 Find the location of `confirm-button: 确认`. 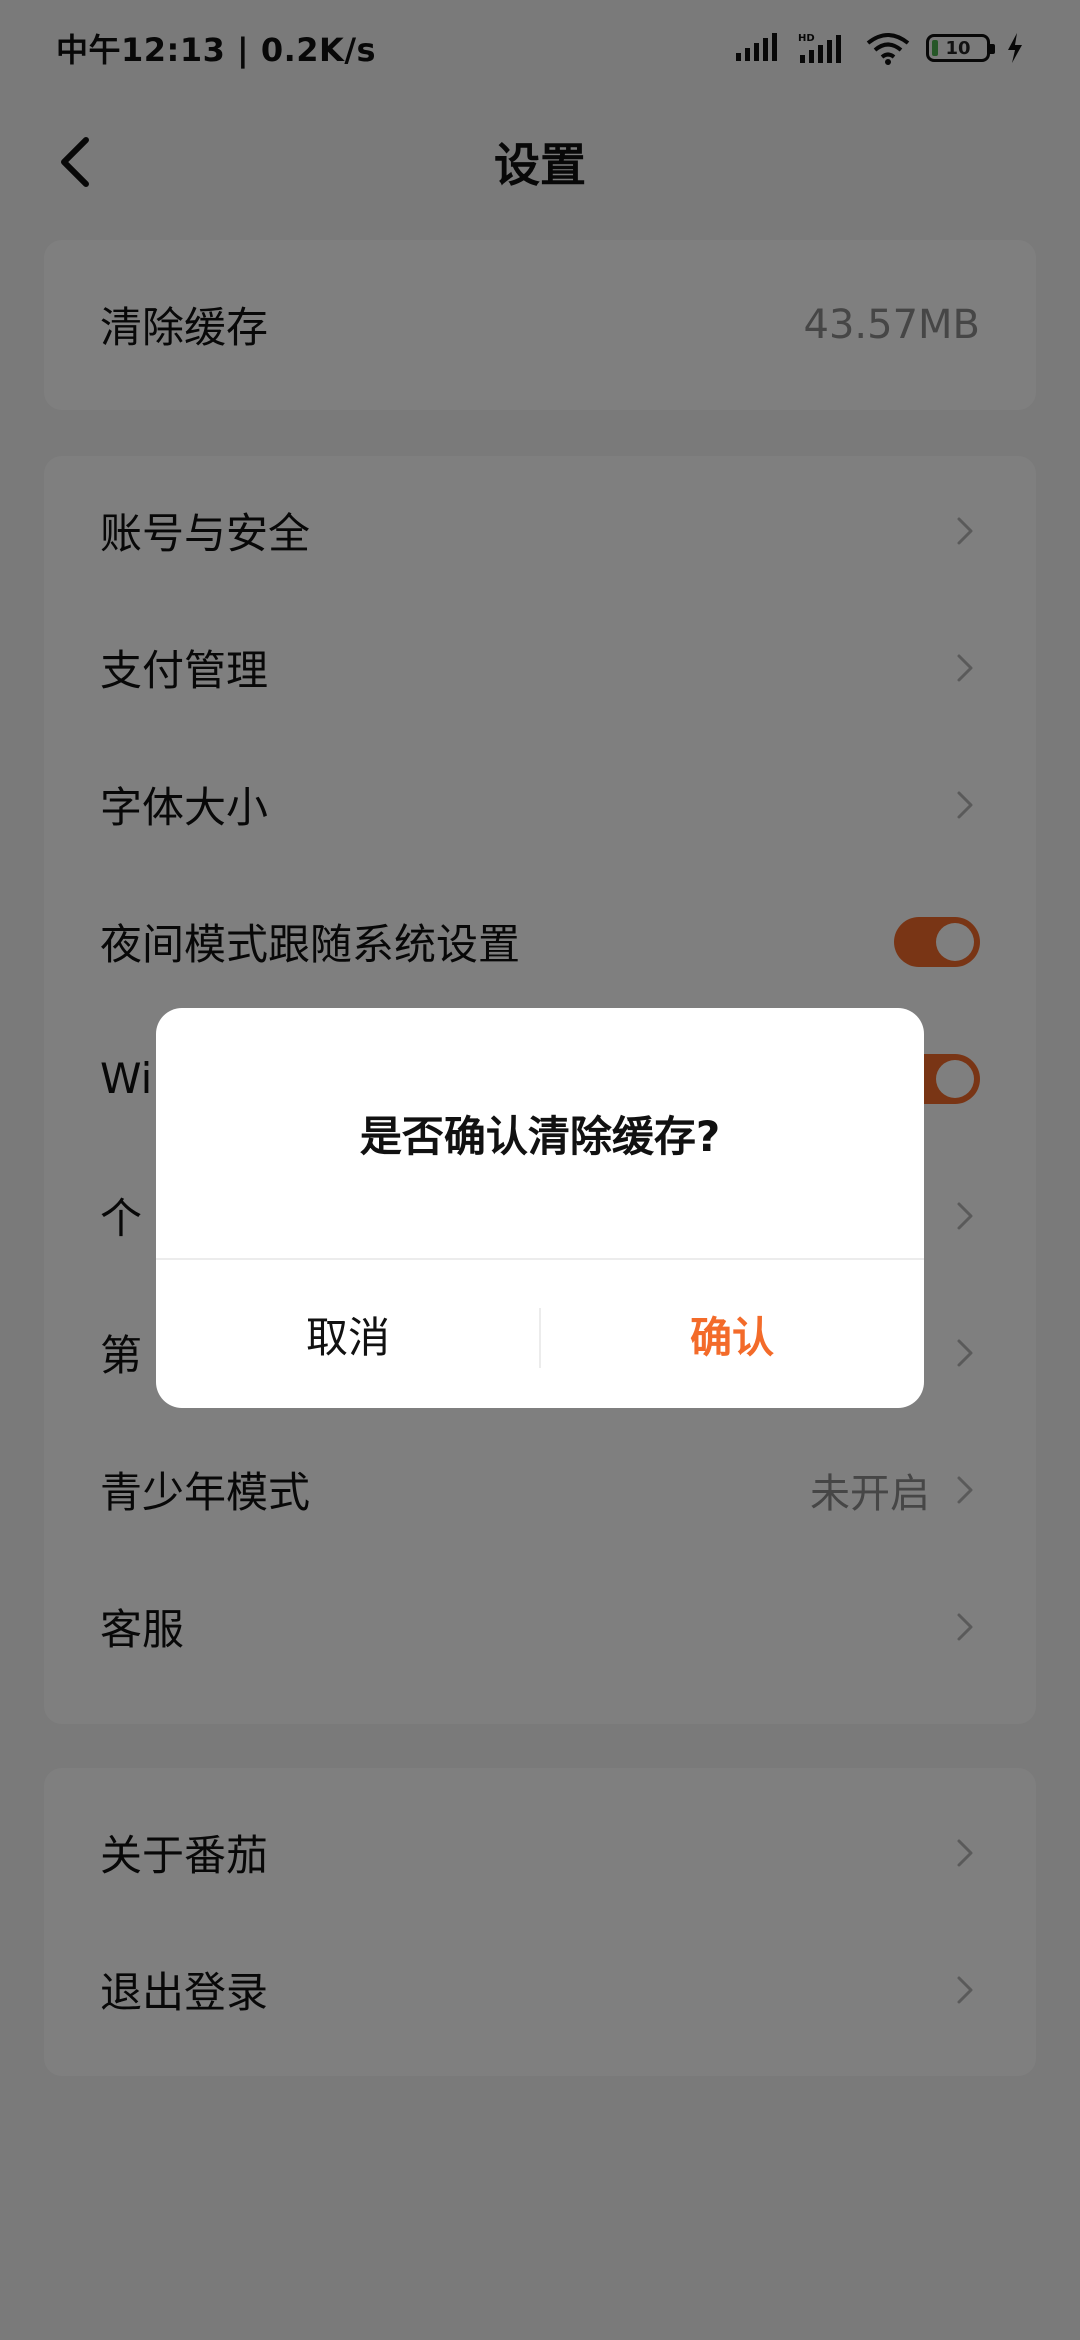

confirm-button: 确认 is located at coordinates (732, 1334).